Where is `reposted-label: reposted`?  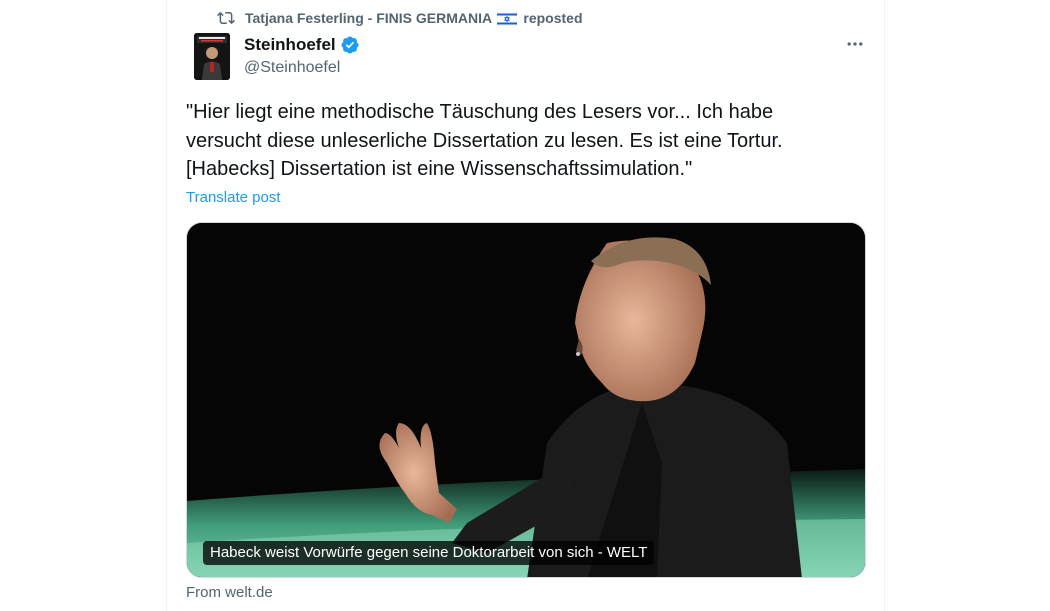 reposted-label: reposted is located at coordinates (553, 17).